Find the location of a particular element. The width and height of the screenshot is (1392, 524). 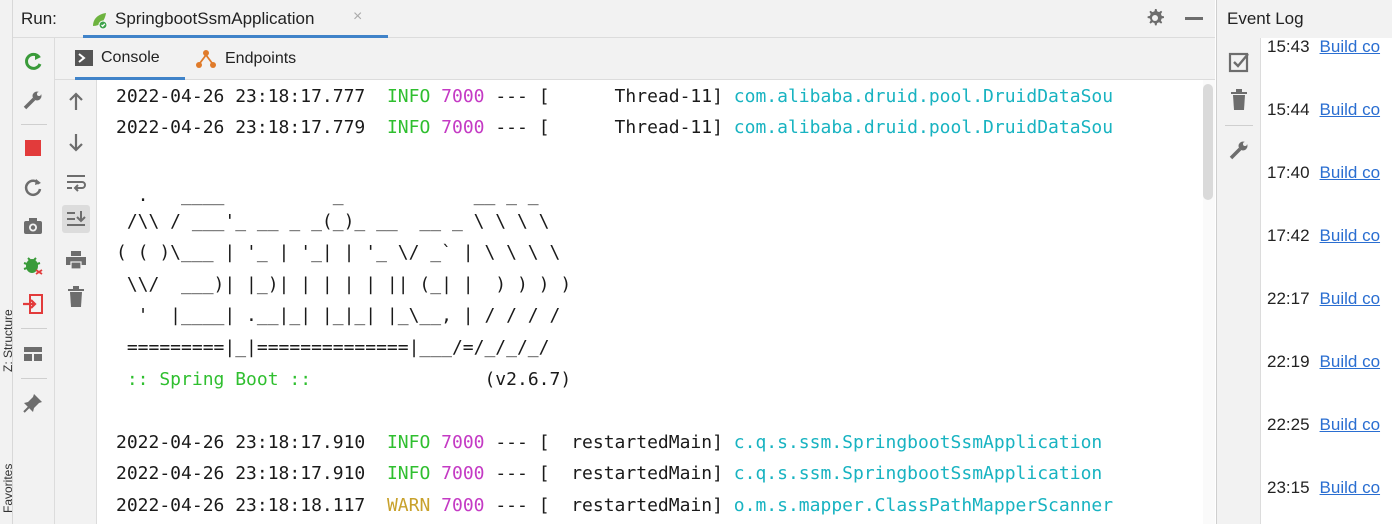

debug-bug-icon is located at coordinates (33, 265).